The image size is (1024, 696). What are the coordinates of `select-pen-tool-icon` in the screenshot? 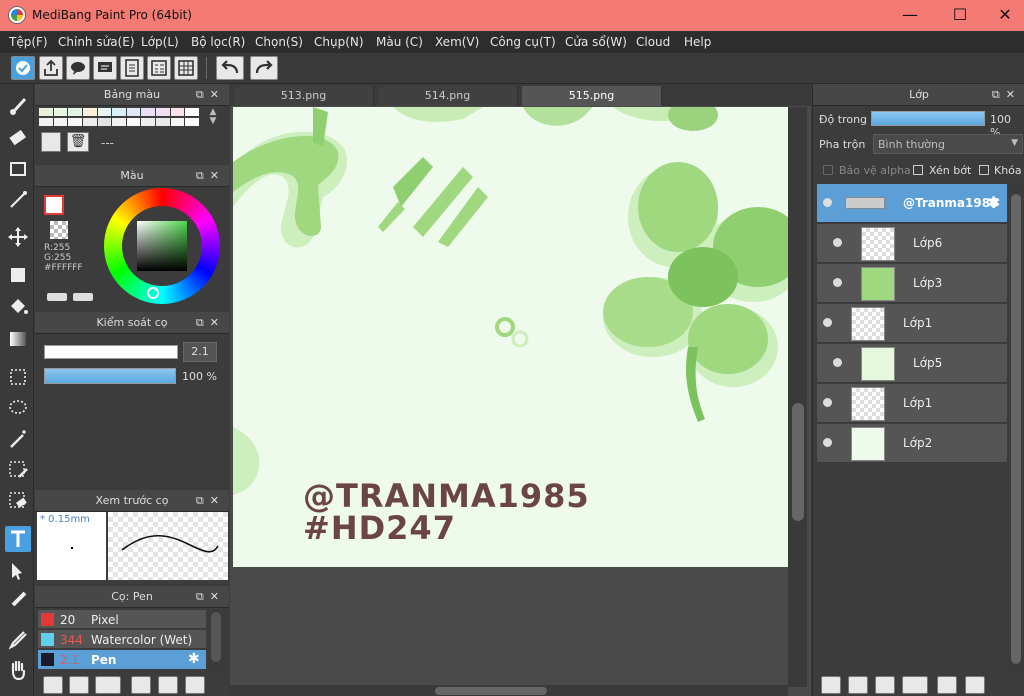 It's located at (18, 470).